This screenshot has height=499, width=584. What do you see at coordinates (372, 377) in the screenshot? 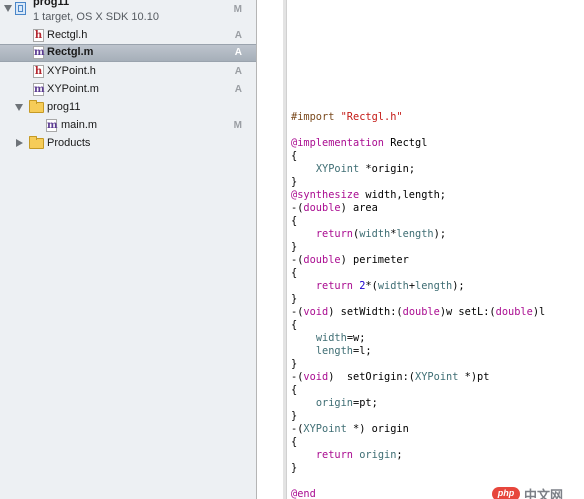
I see `code-token: ) setOrigin:(` at bounding box center [372, 377].